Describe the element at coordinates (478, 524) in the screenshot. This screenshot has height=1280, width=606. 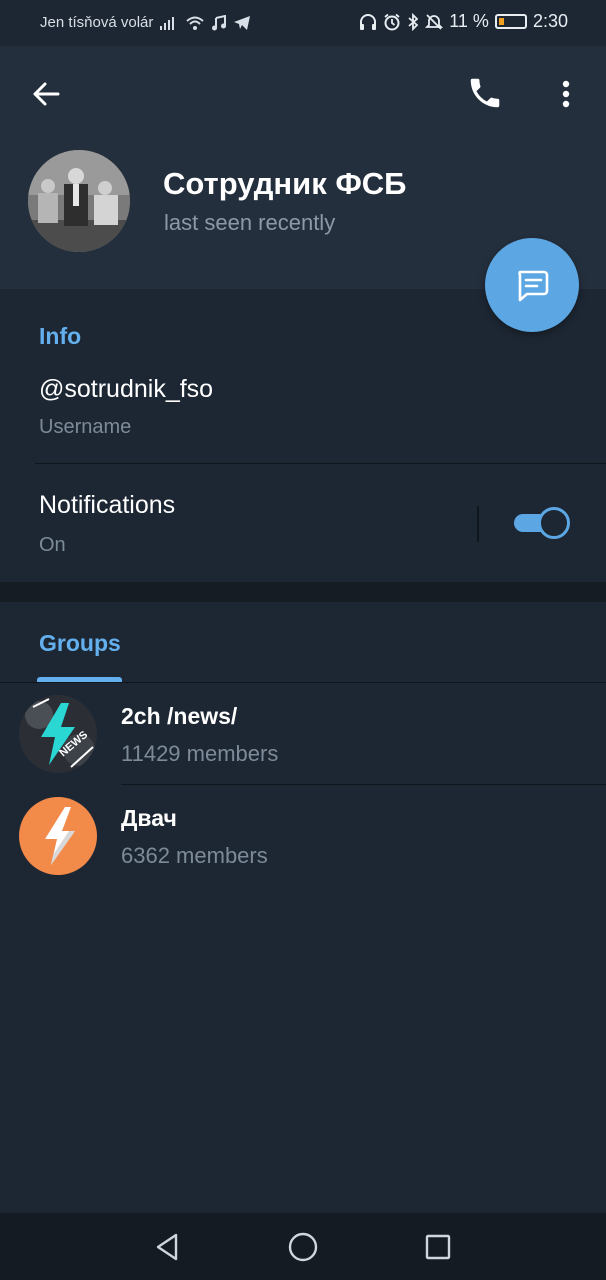
I see `toggle-divider` at that location.